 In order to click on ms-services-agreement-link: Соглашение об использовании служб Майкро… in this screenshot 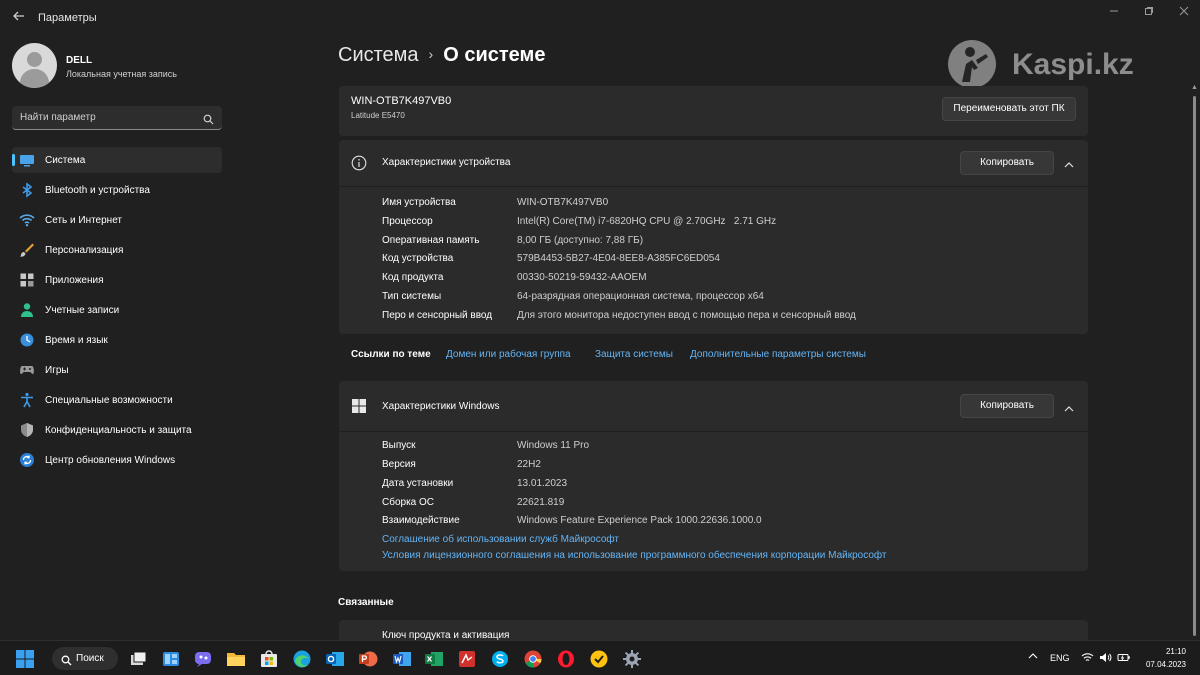, I will do `click(500, 539)`.